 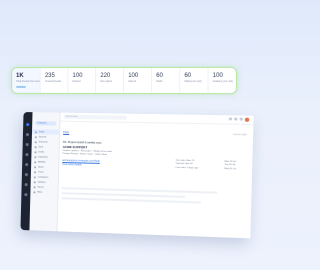 What do you see at coordinates (166, 80) in the screenshot?
I see `stat-drafts: 60 Drafts` at bounding box center [166, 80].